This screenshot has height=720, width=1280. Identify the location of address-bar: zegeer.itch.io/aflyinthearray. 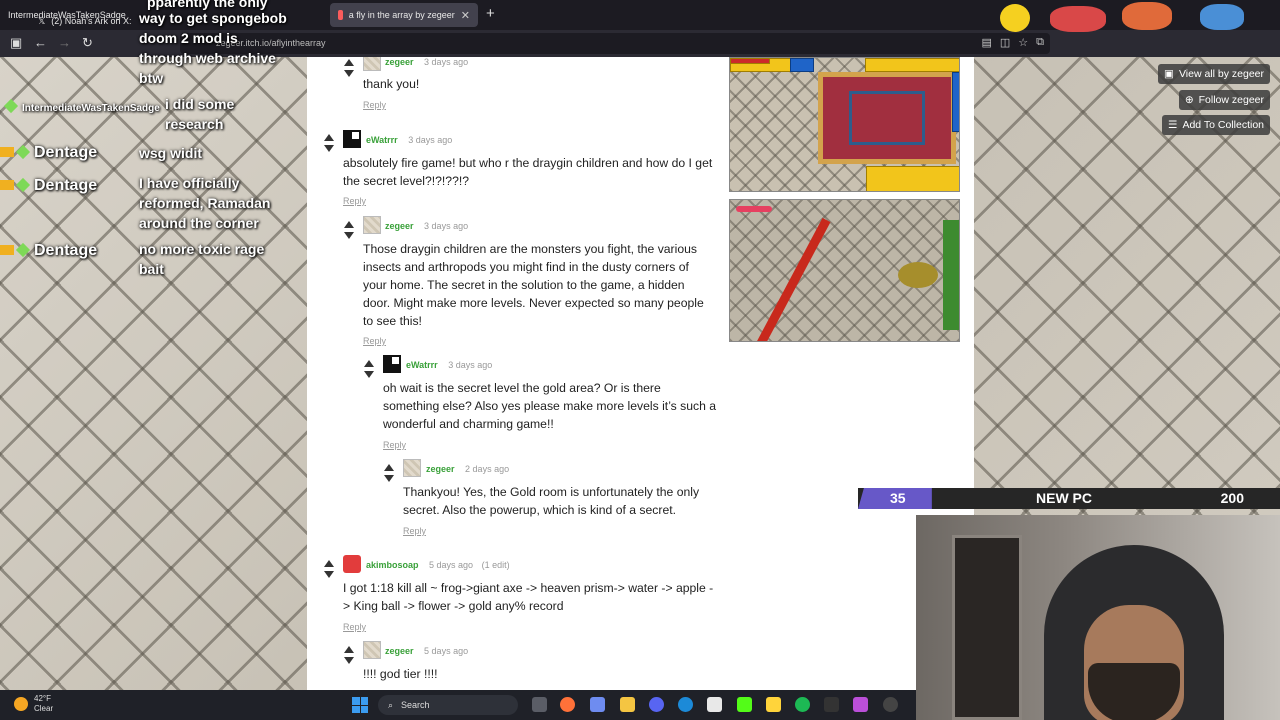
(615, 43).